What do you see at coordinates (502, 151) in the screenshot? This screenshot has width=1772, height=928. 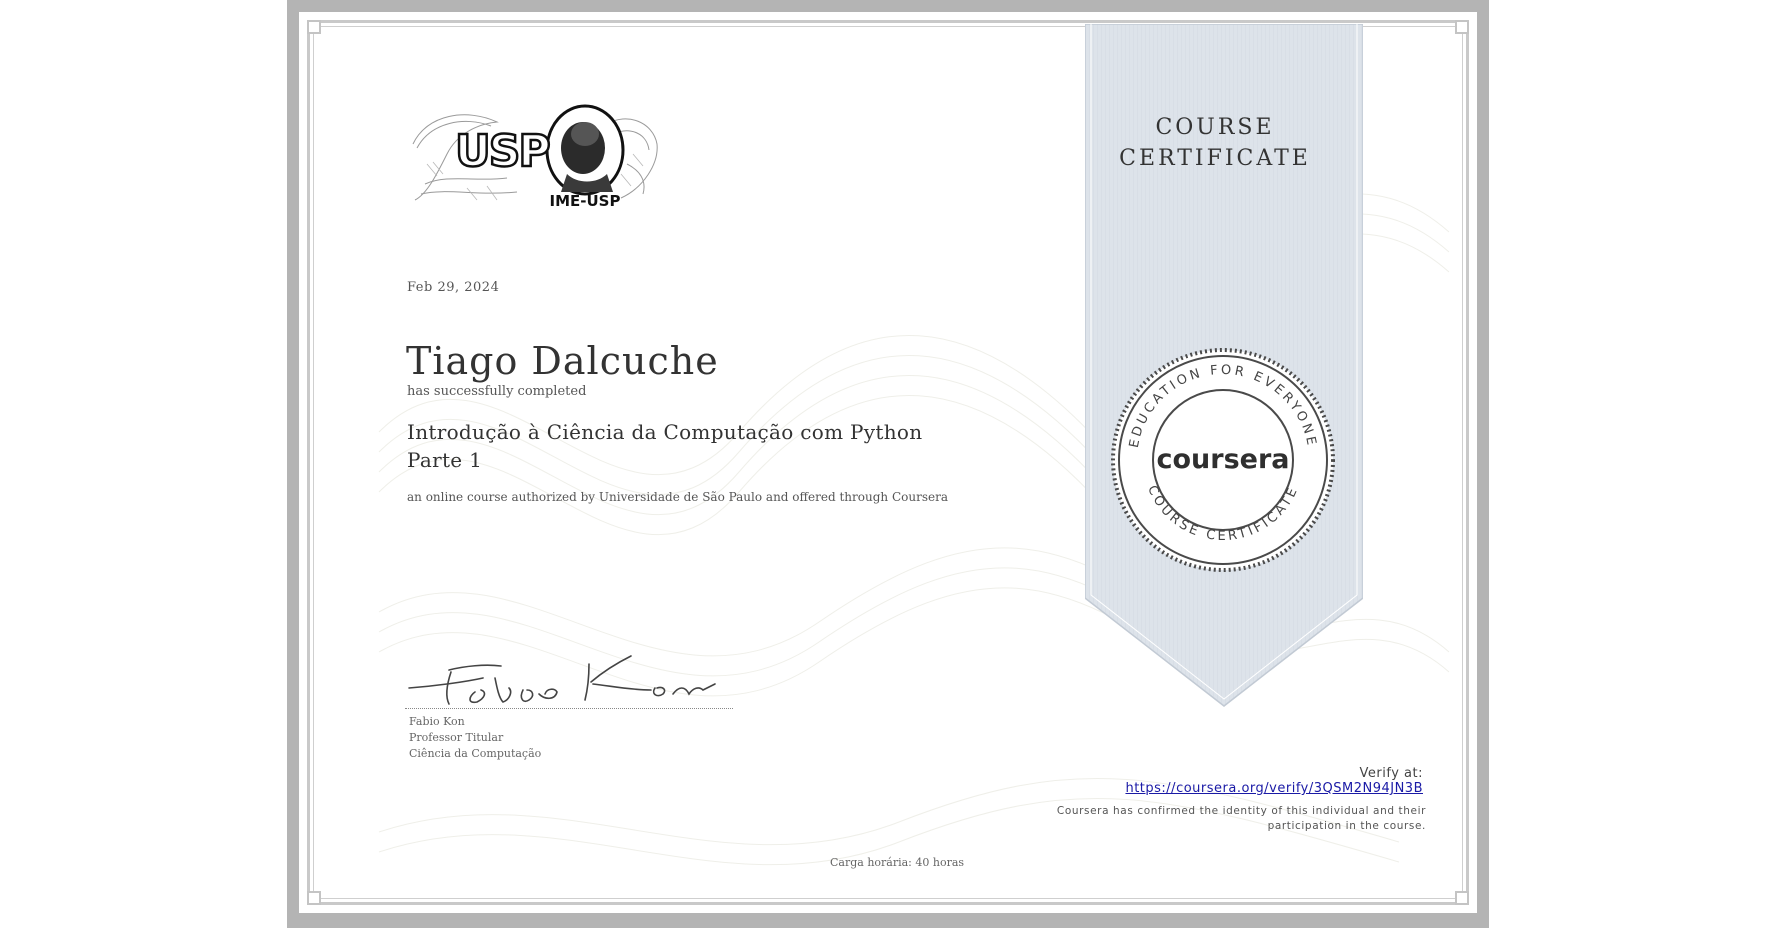 I see `logo-usp-text: USP` at bounding box center [502, 151].